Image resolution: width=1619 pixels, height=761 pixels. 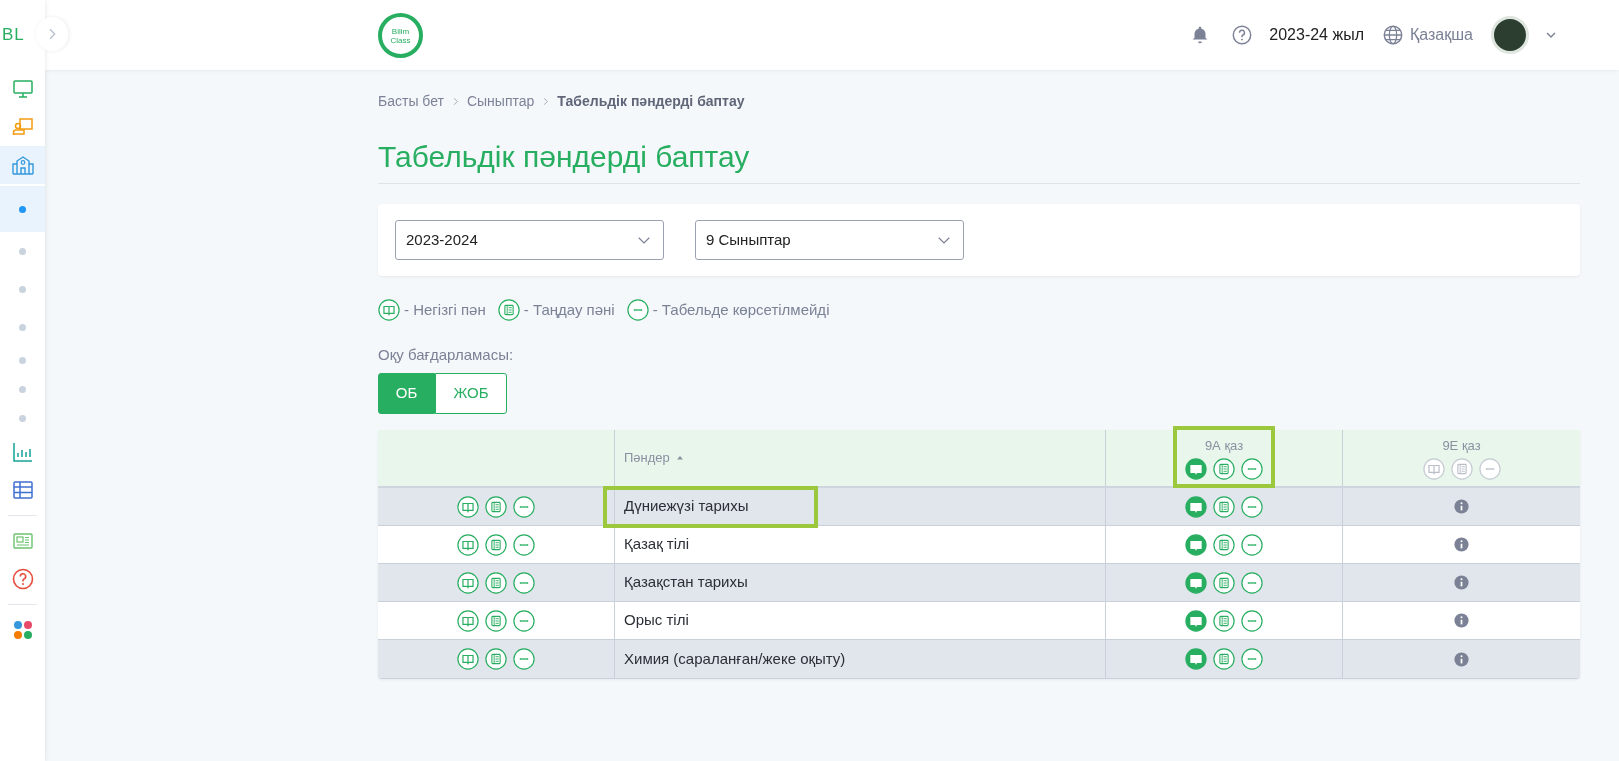 What do you see at coordinates (569, 310) in the screenshot?
I see `legend-label: - Таңдау пәні` at bounding box center [569, 310].